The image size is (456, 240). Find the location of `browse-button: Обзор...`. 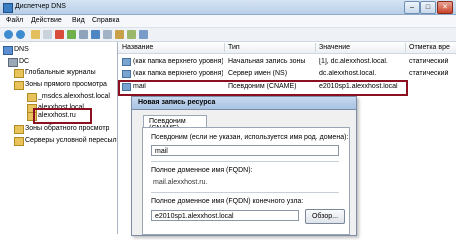

browse-button: Обзор... is located at coordinates (325, 216).